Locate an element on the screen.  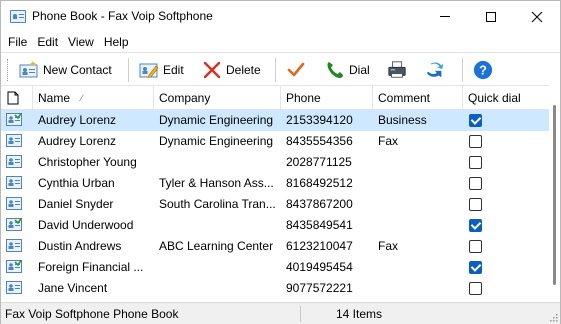
window-title: Phone Book - Fax Voip Softphone is located at coordinates (122, 16).